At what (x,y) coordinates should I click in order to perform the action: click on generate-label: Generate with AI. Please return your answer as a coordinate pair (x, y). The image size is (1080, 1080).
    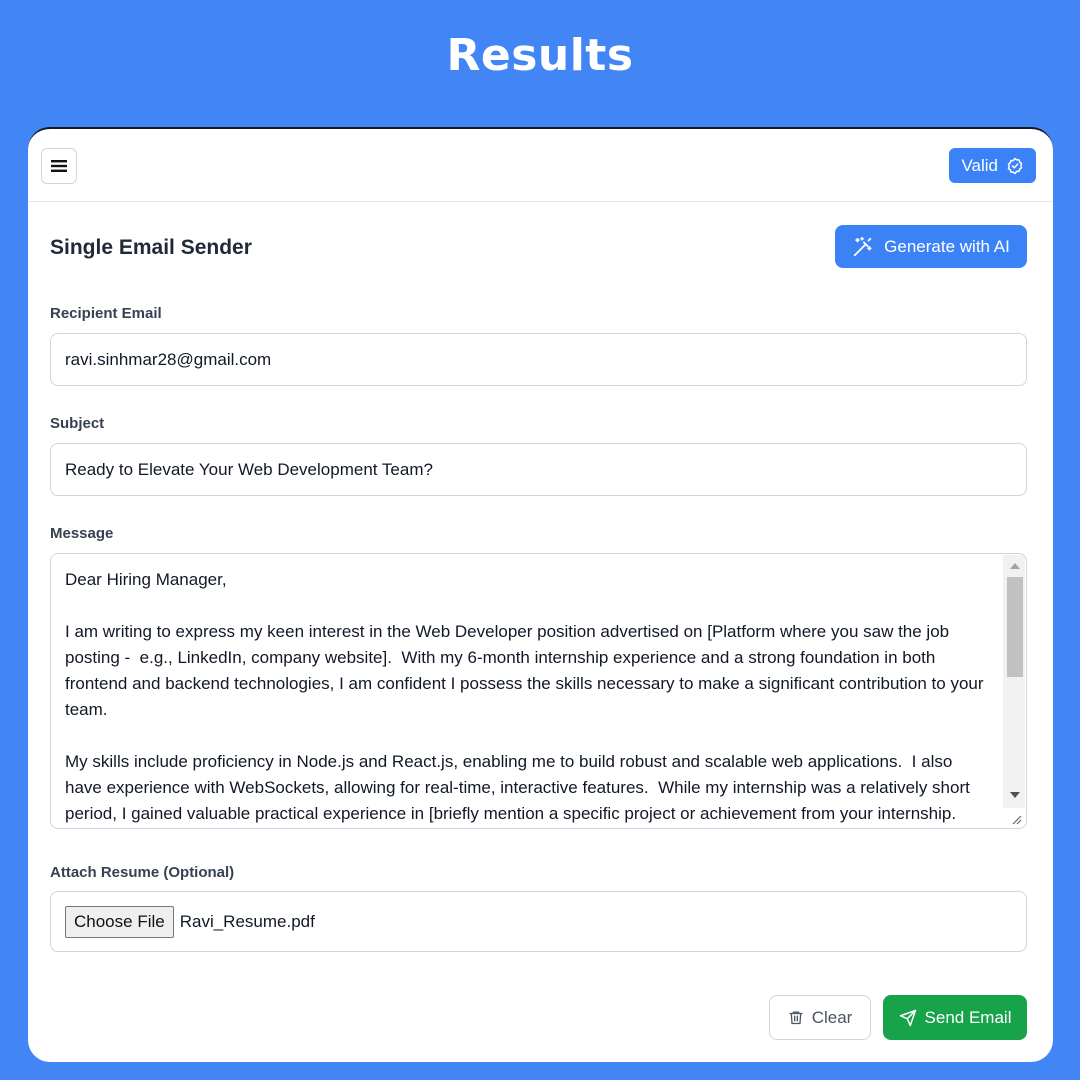
    Looking at the image, I should click on (947, 246).